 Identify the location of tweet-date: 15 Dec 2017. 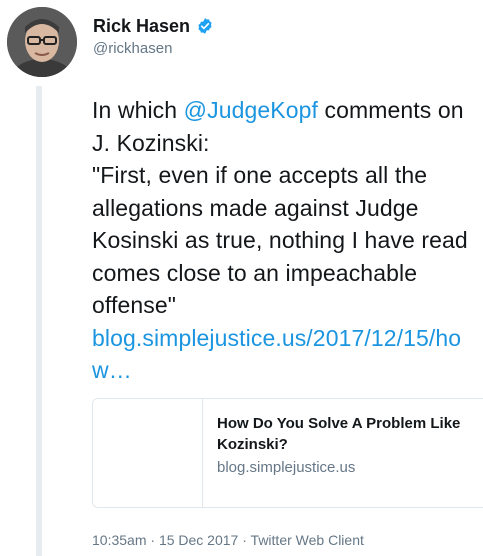
(198, 540).